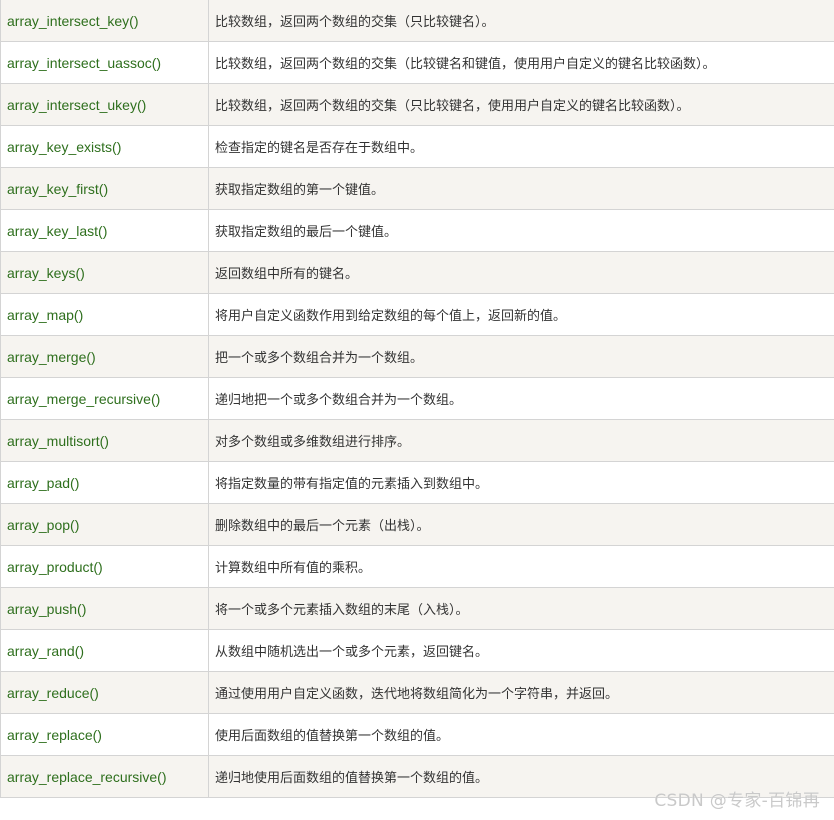 The image size is (834, 820). Describe the element at coordinates (104, 650) in the screenshot. I see `function-name-cell: array_rand()` at that location.